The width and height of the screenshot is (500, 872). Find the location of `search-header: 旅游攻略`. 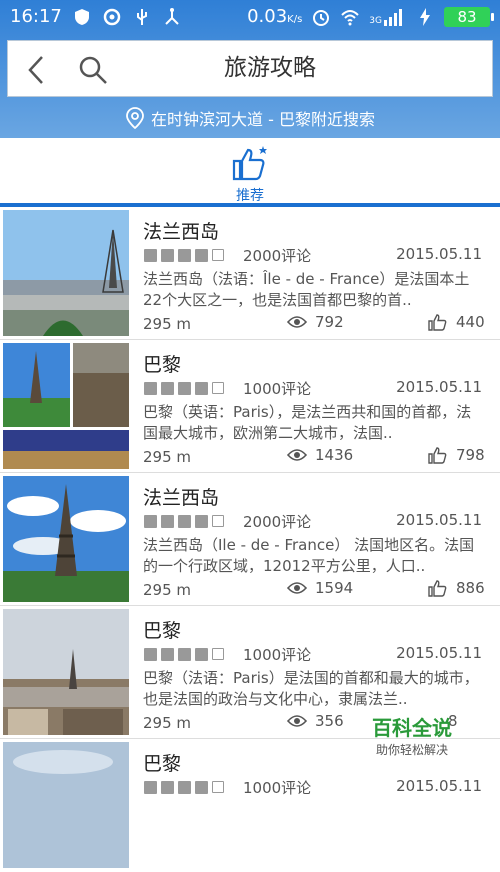

search-header: 旅游攻略 is located at coordinates (250, 68).